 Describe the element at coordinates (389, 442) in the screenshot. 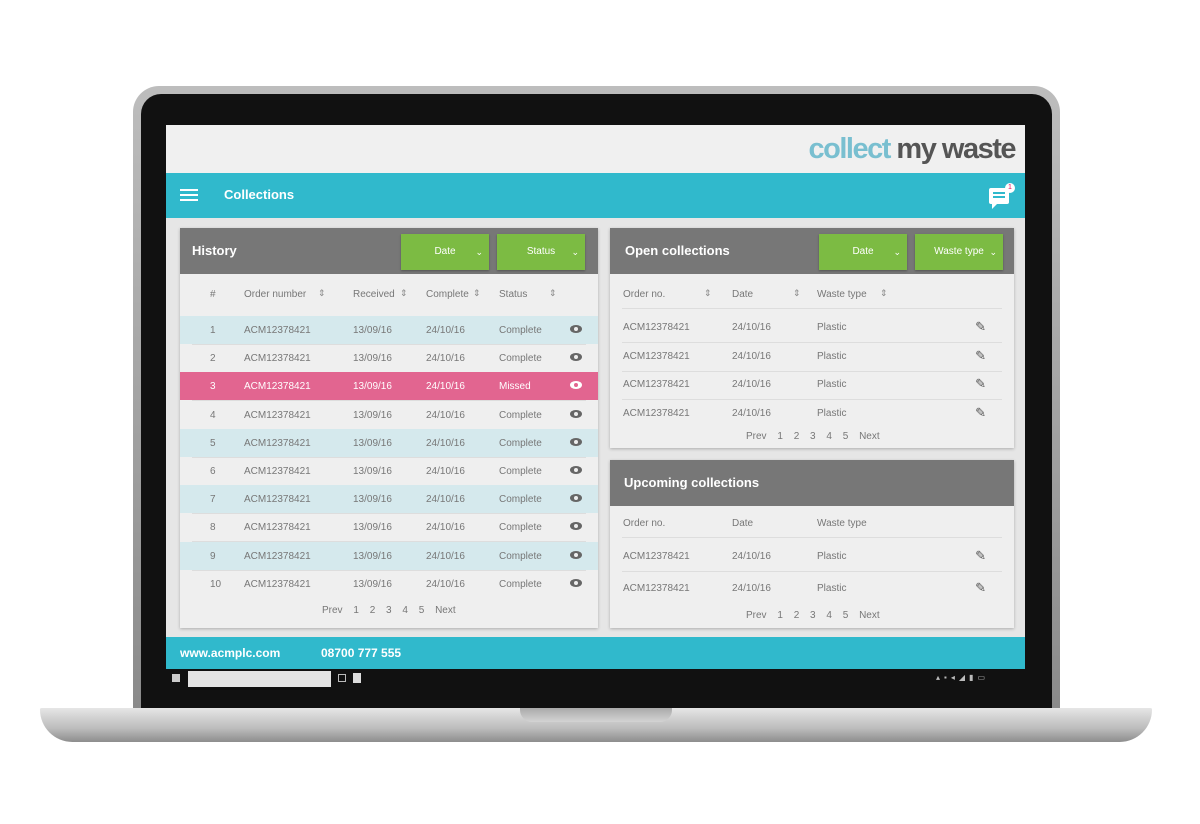

I see `table-row: 5 ACM12378421 13/09/16 24/10/16 Complete` at that location.